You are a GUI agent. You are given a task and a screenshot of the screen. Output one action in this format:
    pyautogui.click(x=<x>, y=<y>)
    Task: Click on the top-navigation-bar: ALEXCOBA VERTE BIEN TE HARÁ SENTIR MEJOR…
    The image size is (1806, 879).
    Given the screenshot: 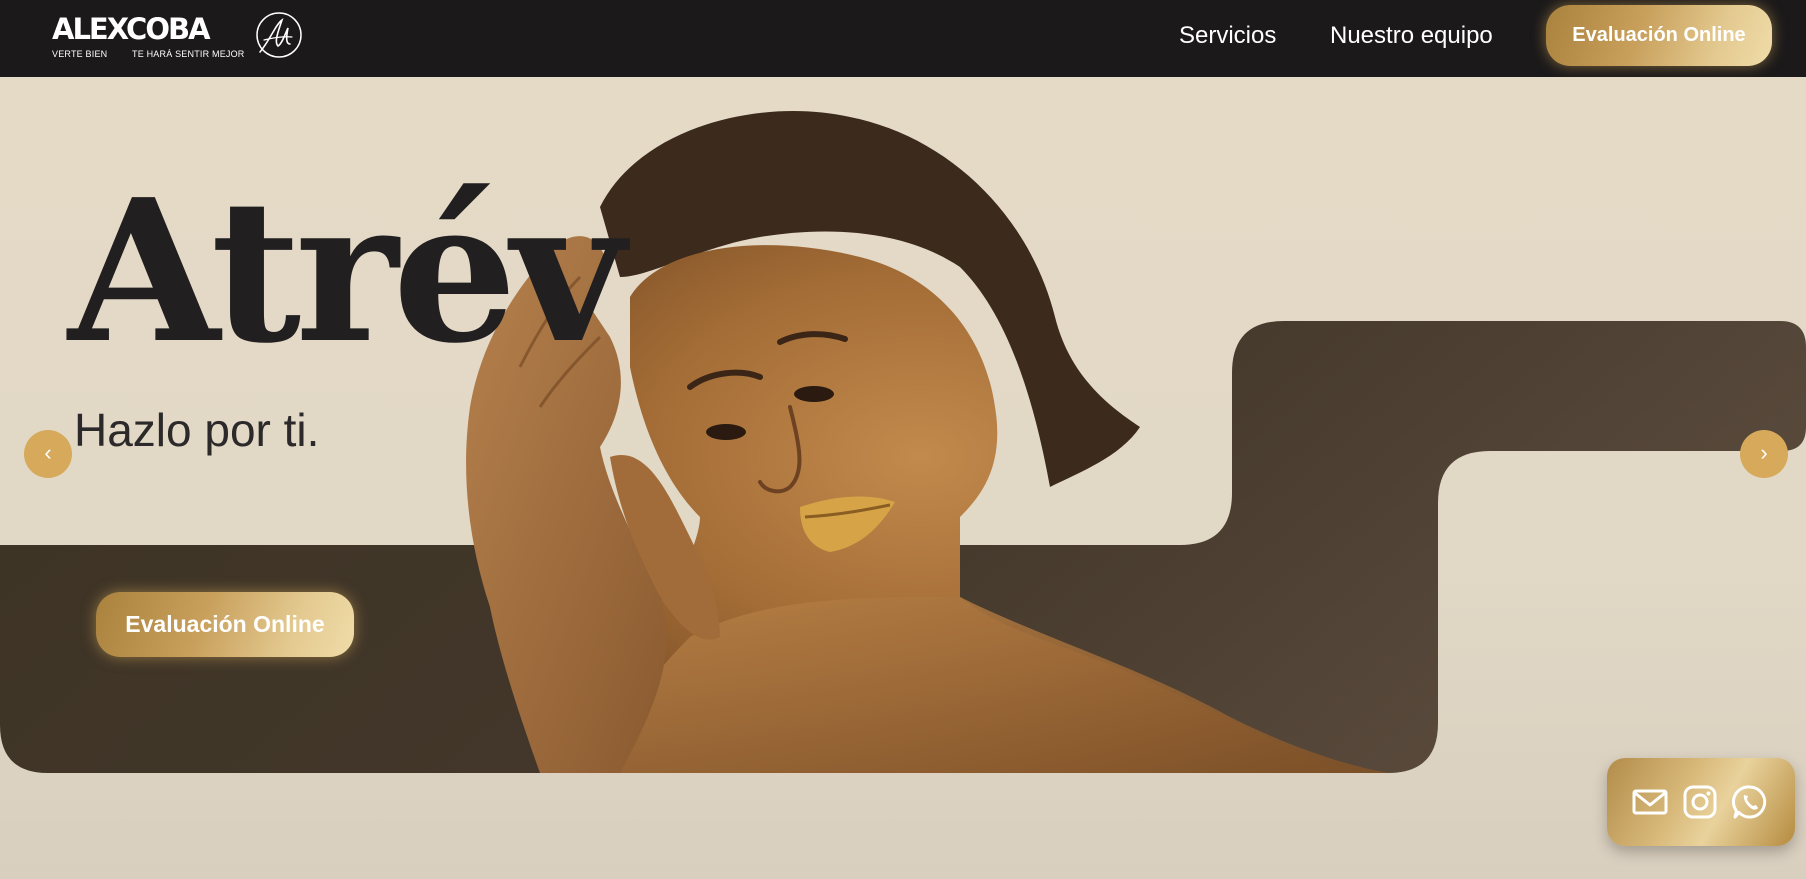 What is the action you would take?
    pyautogui.click(x=903, y=38)
    